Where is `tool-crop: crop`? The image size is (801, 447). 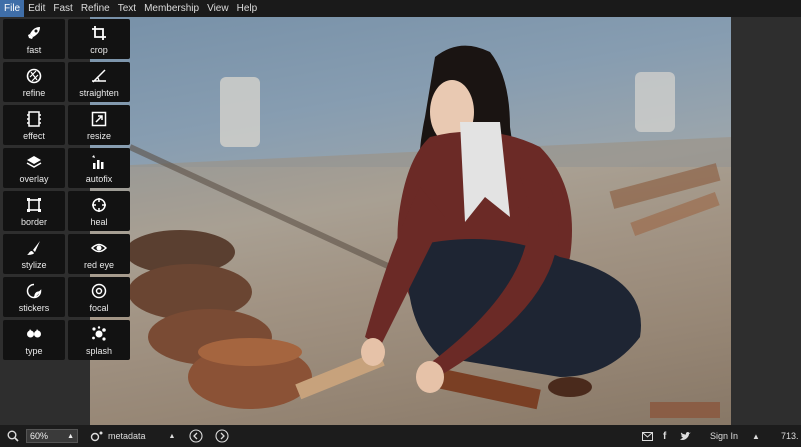
tool-crop: crop is located at coordinates (99, 39).